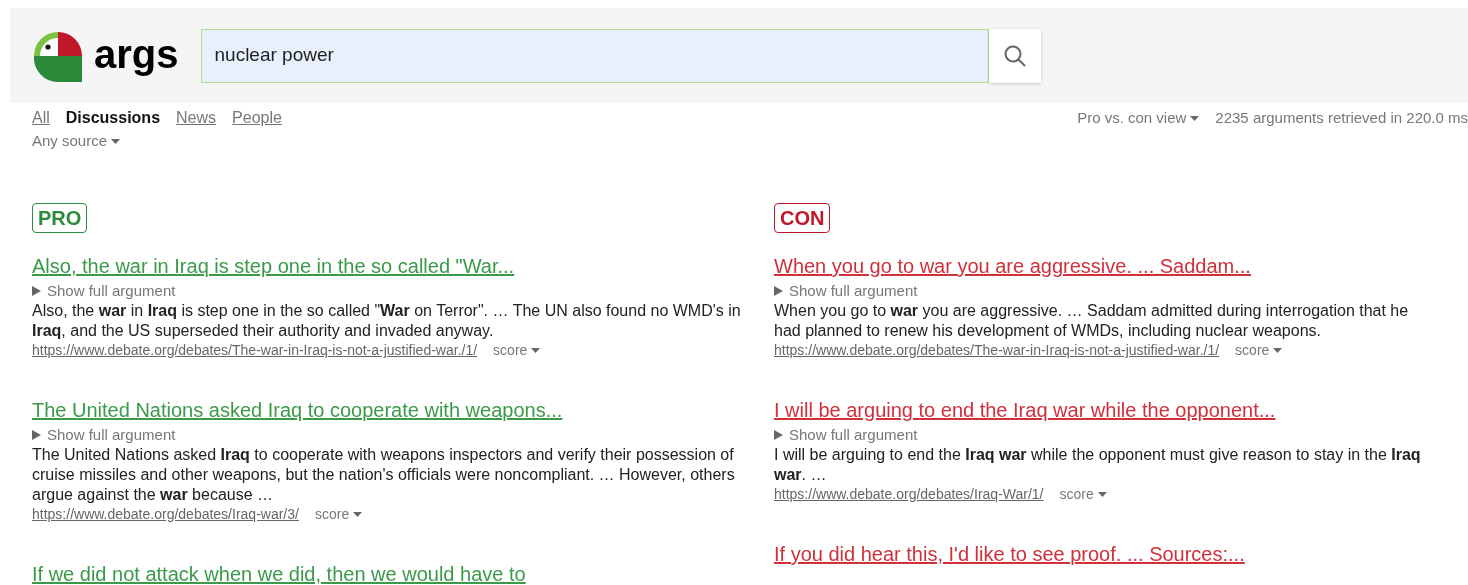  I want to click on argument-title-link: If we did not attack when we did, then we would have to, so click(279, 573).